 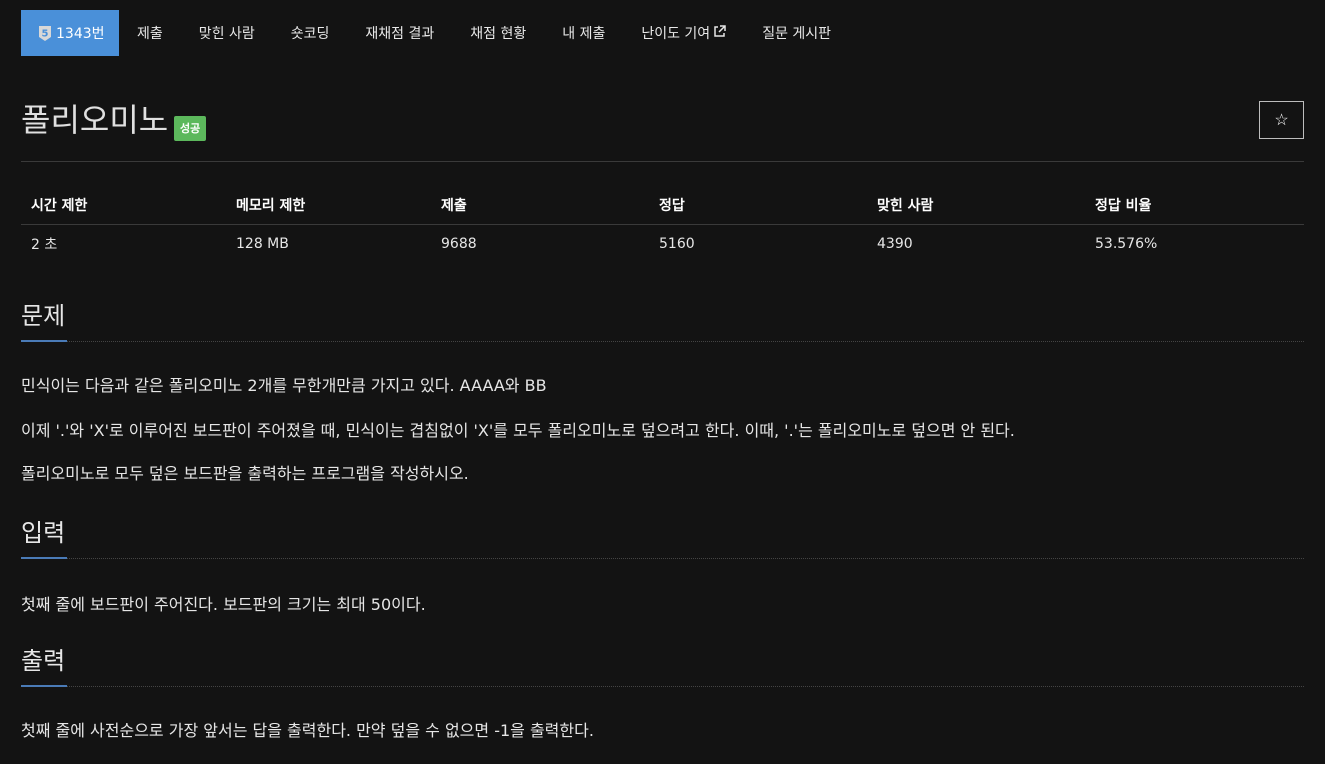 What do you see at coordinates (227, 33) in the screenshot?
I see `nav-solved-users: 맞힌 사람` at bounding box center [227, 33].